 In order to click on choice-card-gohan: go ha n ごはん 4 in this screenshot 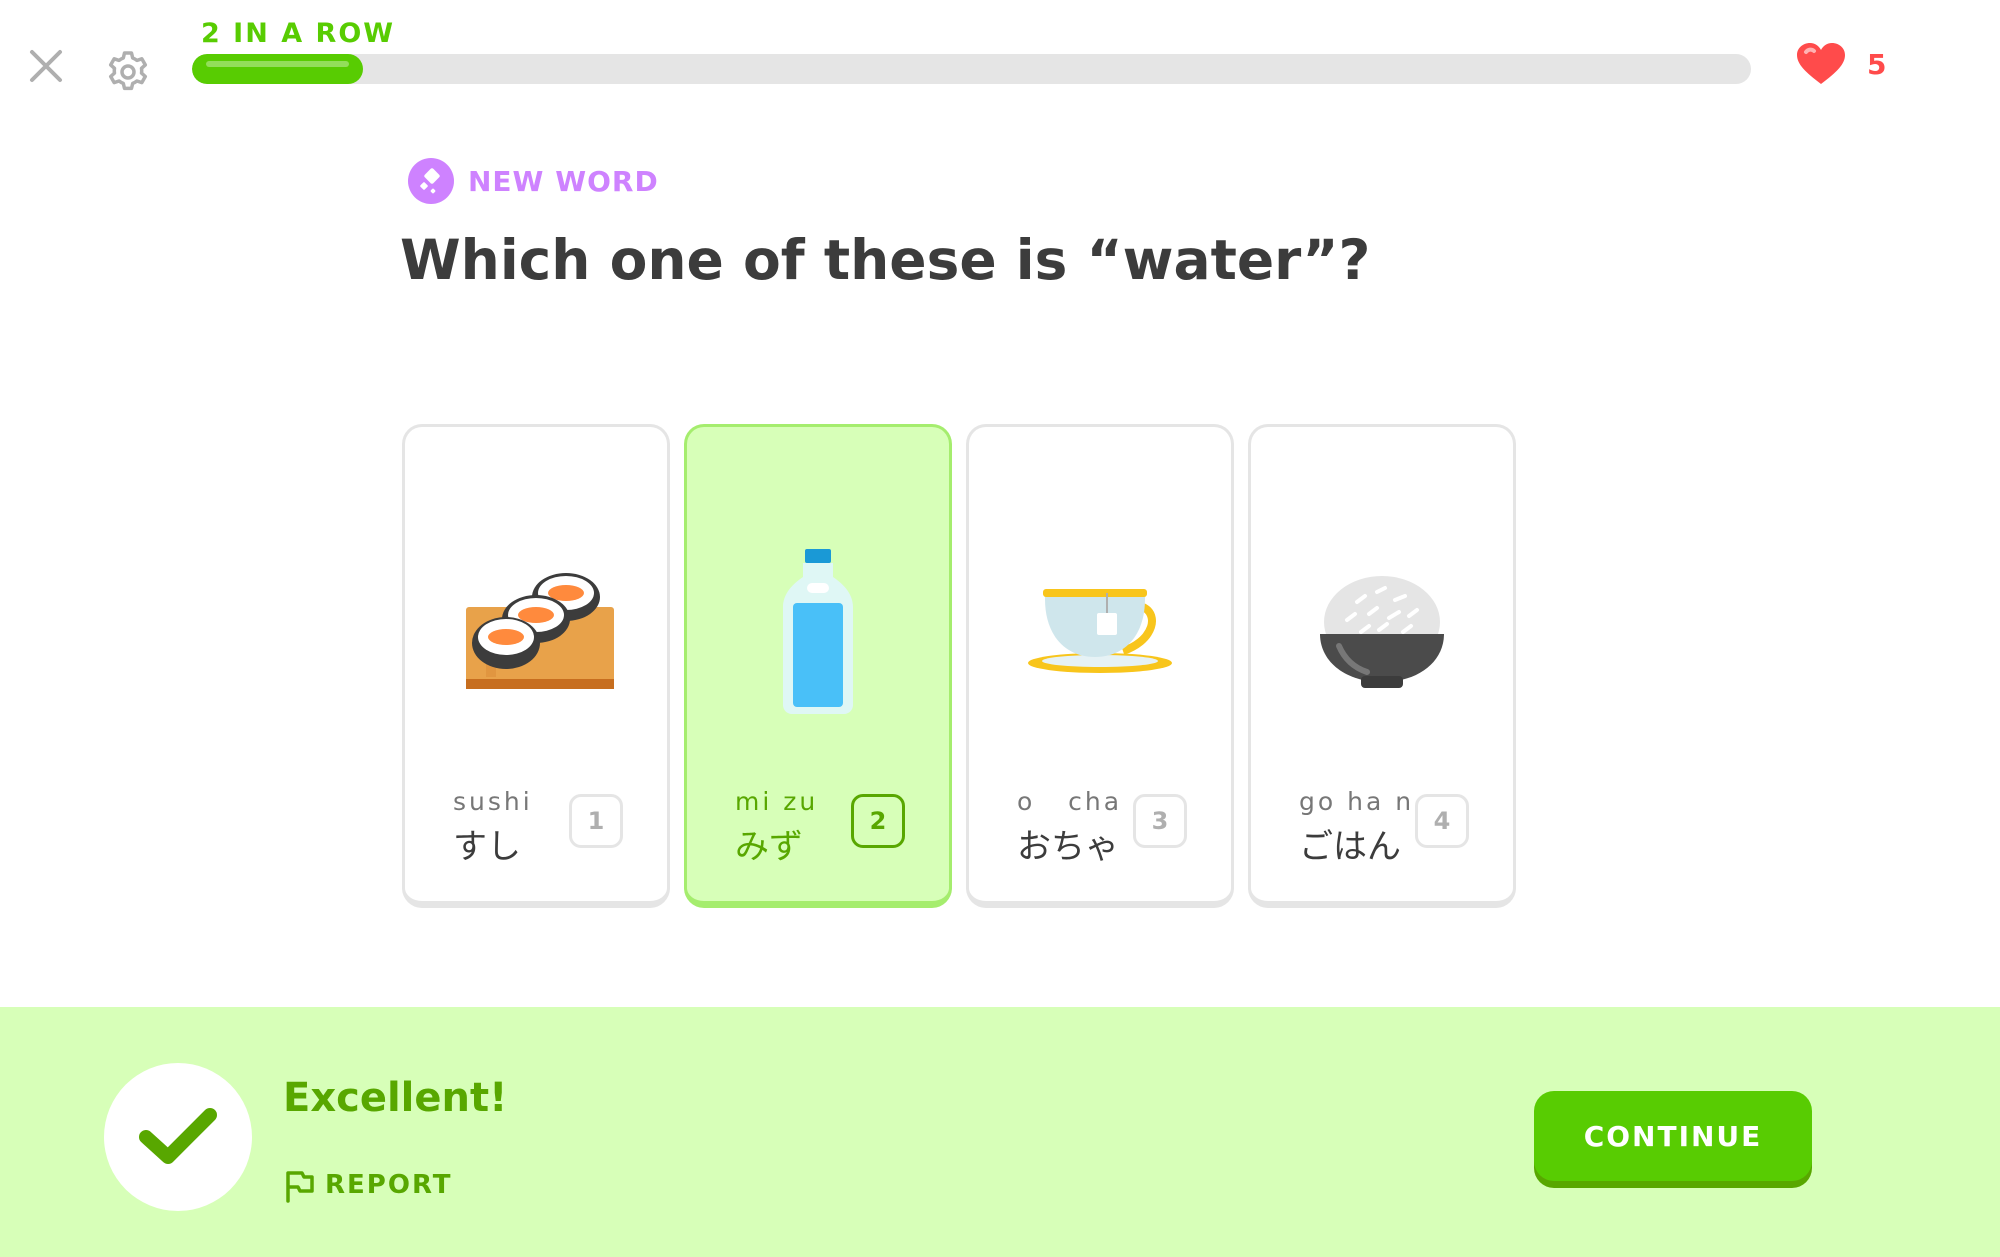, I will do `click(1382, 666)`.